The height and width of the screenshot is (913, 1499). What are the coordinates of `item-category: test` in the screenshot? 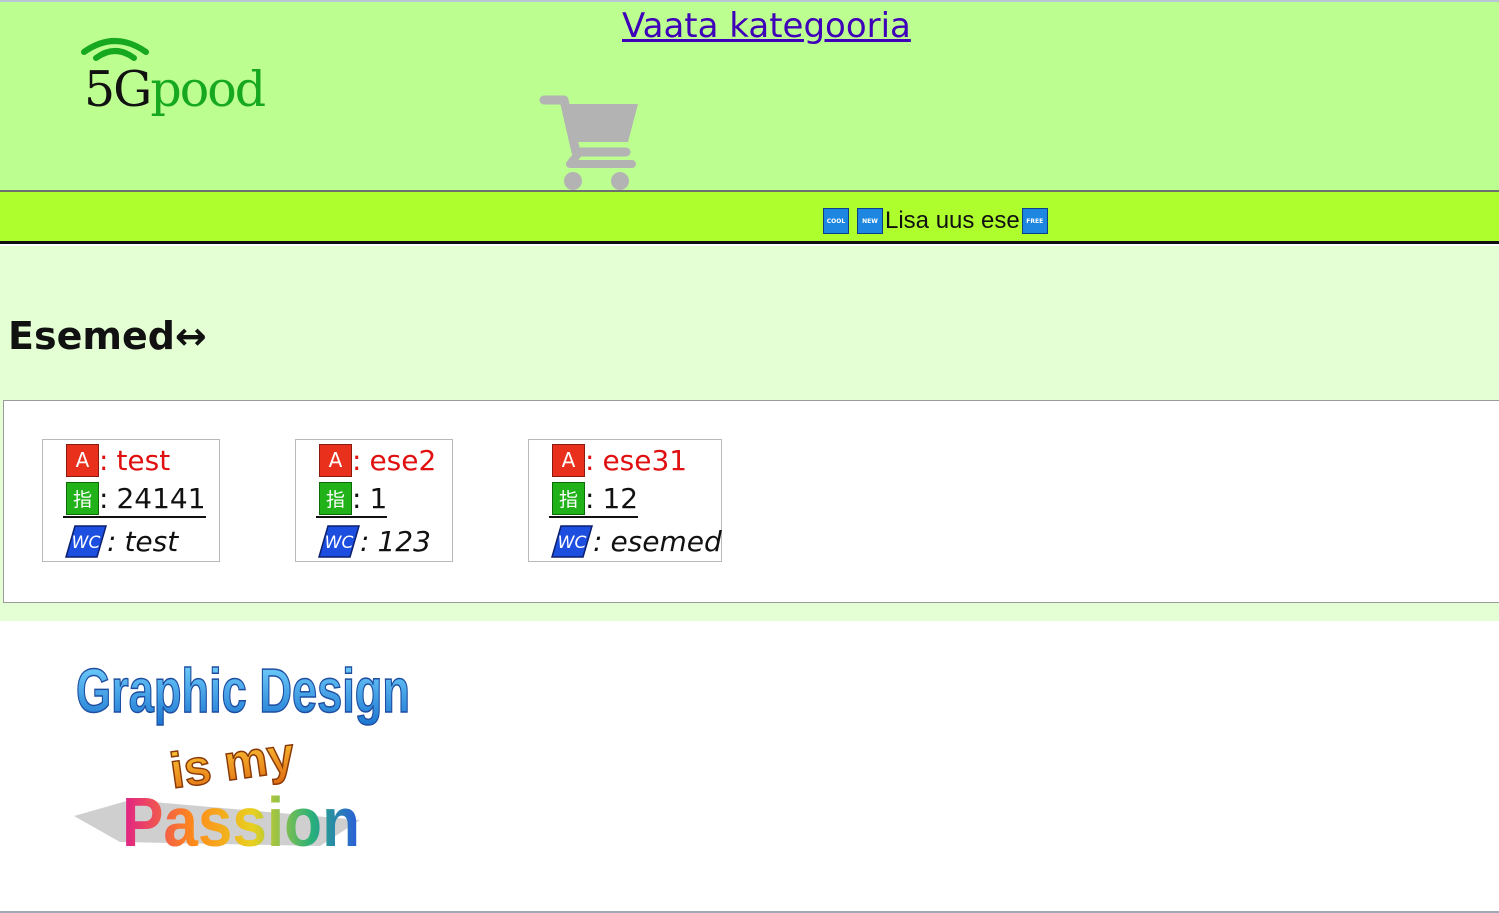 It's located at (151, 541).